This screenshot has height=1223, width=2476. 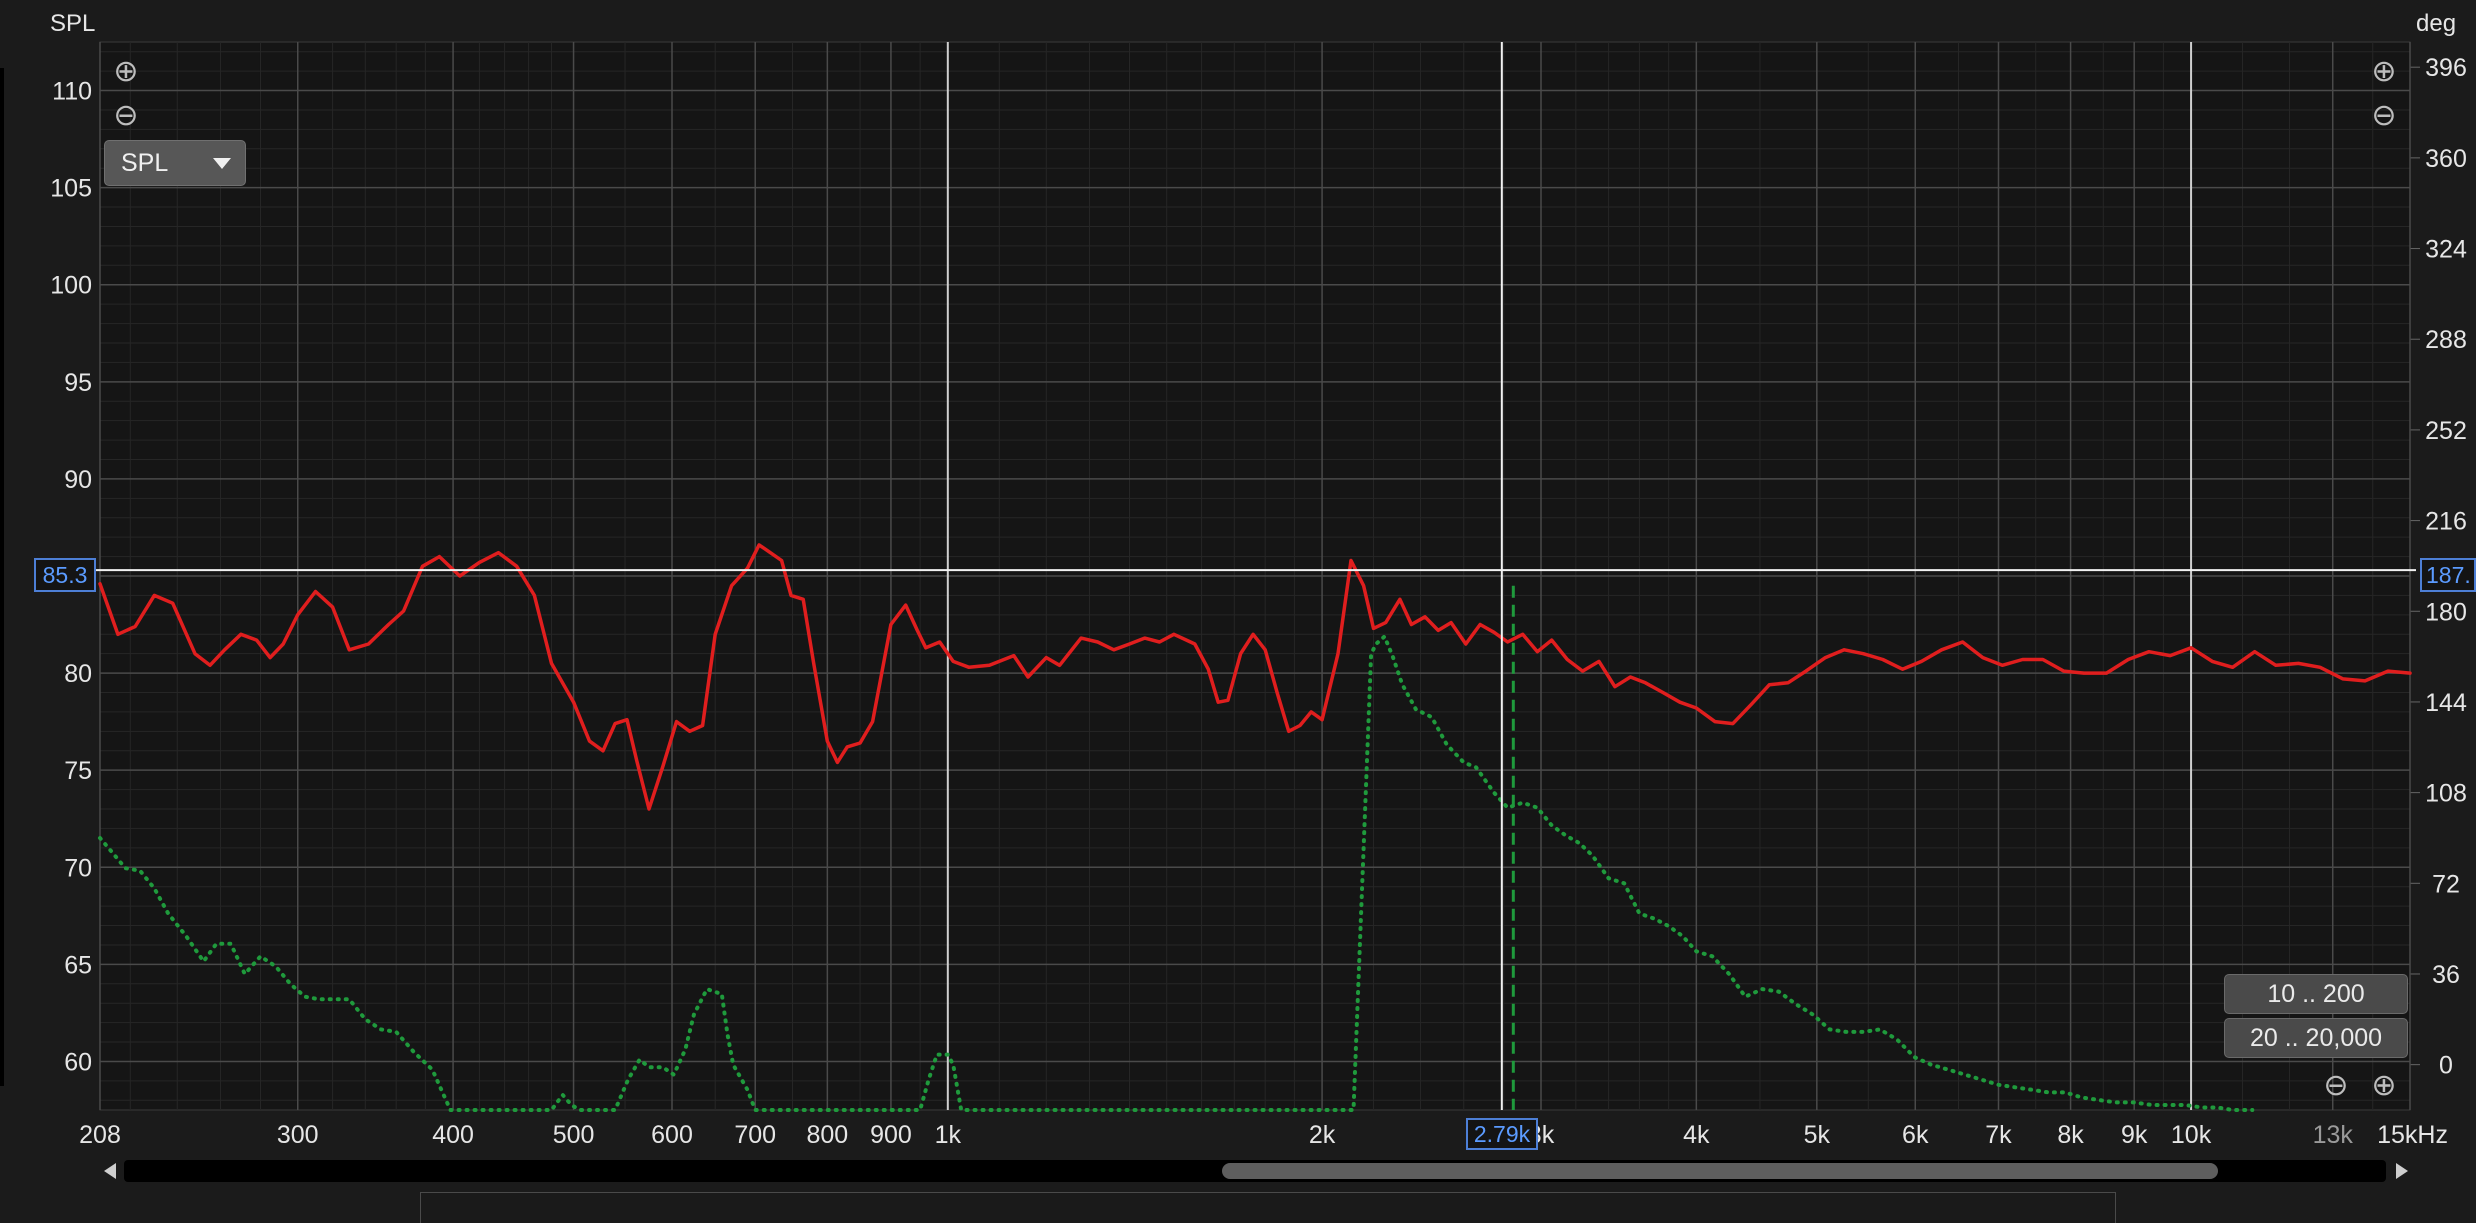 What do you see at coordinates (2446, 159) in the screenshot?
I see `y2-tick-label: 360` at bounding box center [2446, 159].